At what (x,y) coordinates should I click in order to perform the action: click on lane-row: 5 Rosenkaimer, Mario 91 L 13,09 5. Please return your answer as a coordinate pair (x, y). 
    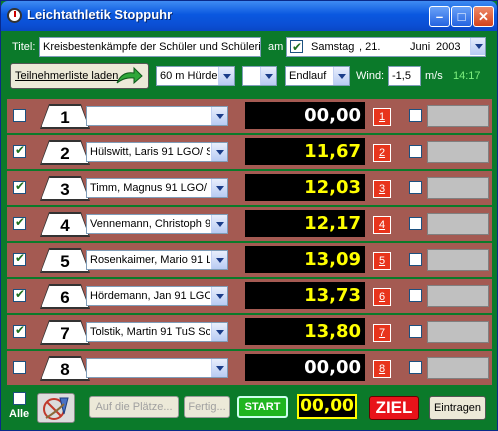
    Looking at the image, I should click on (249, 260).